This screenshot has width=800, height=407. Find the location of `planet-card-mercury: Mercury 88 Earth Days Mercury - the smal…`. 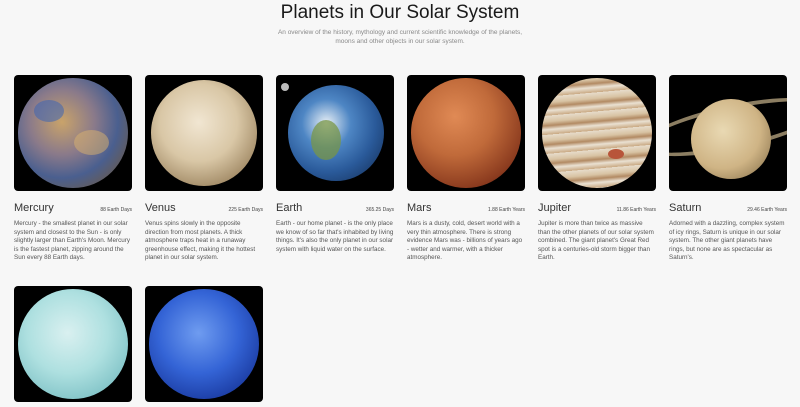

planet-card-mercury: Mercury 88 Earth Days Mercury - the smal… is located at coordinates (73, 169).